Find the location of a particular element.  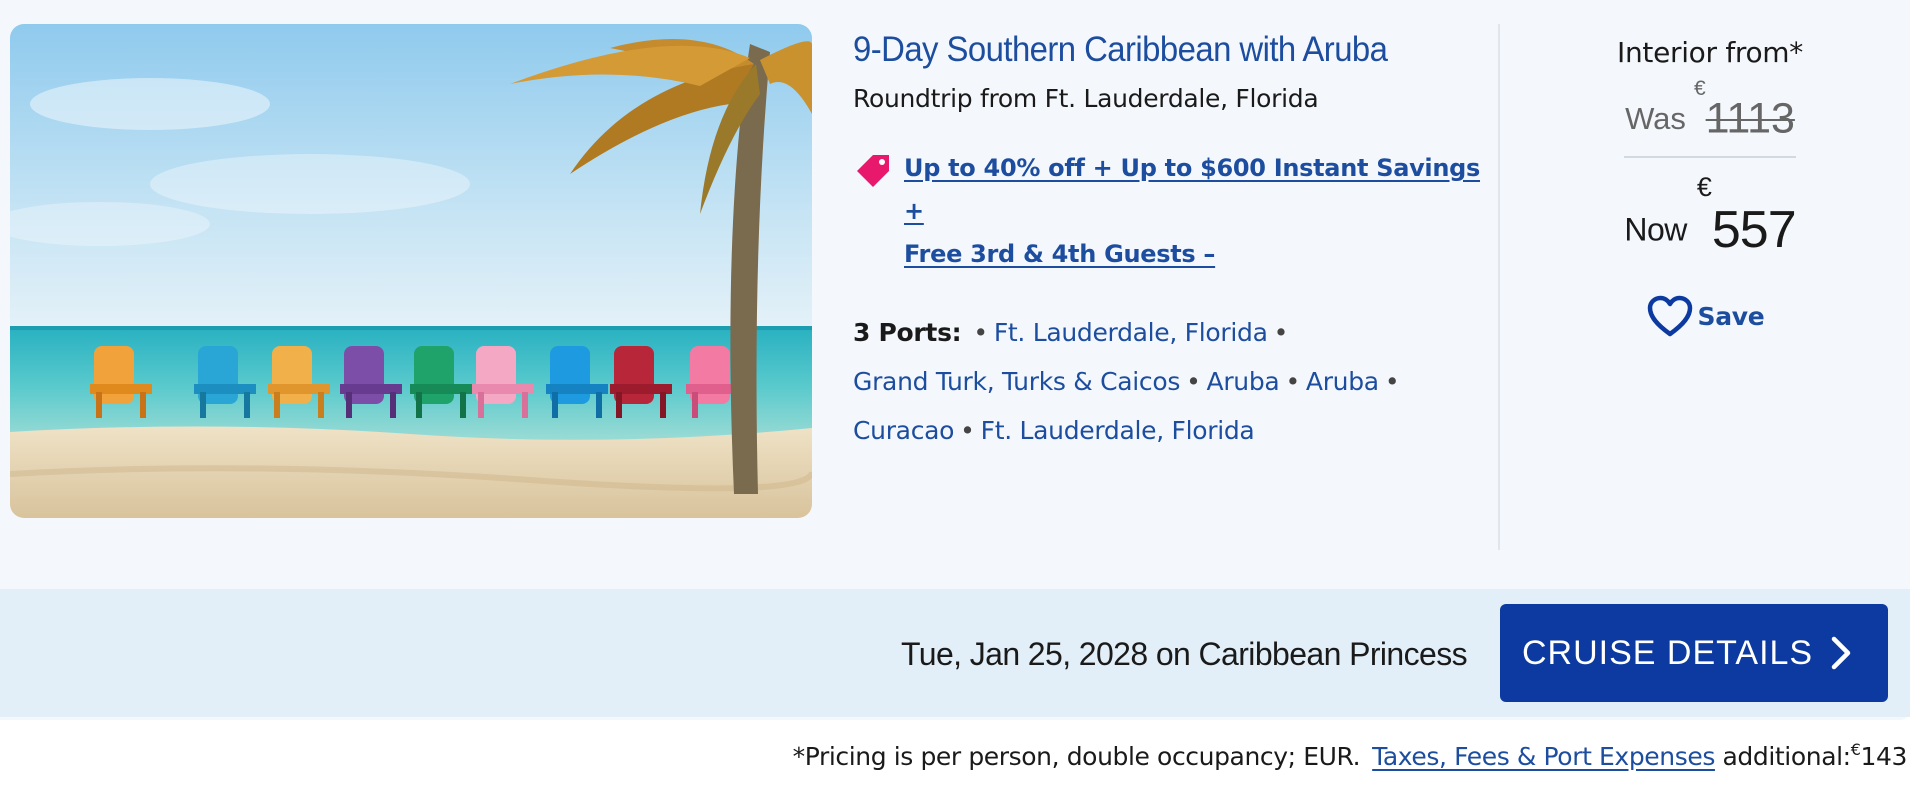

cruise-details-label: CRUISE DETAILS is located at coordinates (1668, 652).